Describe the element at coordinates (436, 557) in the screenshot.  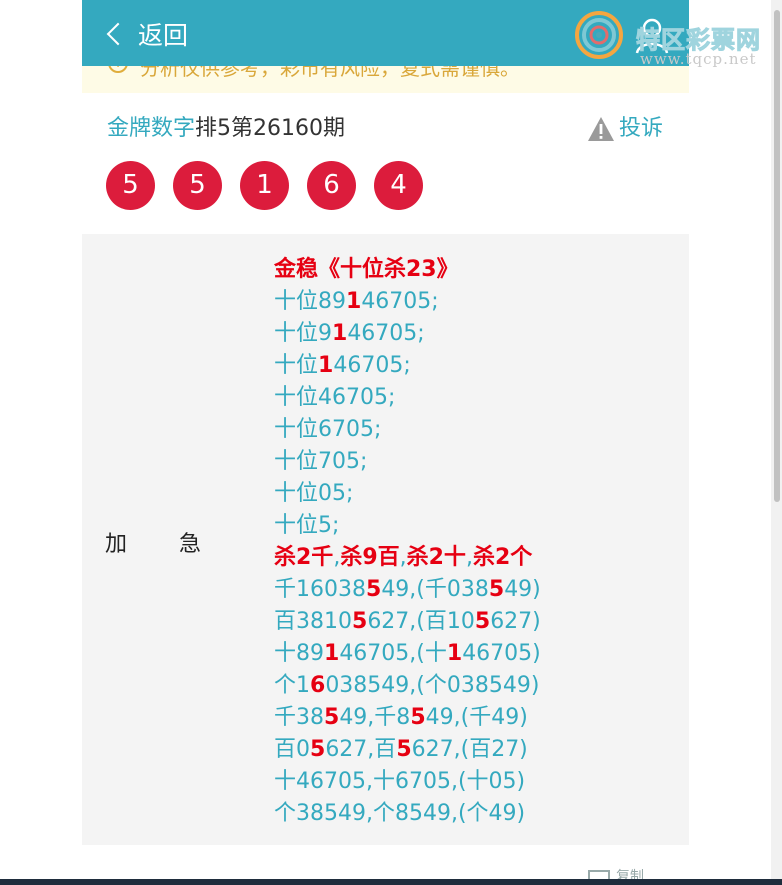
I see `highlight-text: 杀2十` at that location.